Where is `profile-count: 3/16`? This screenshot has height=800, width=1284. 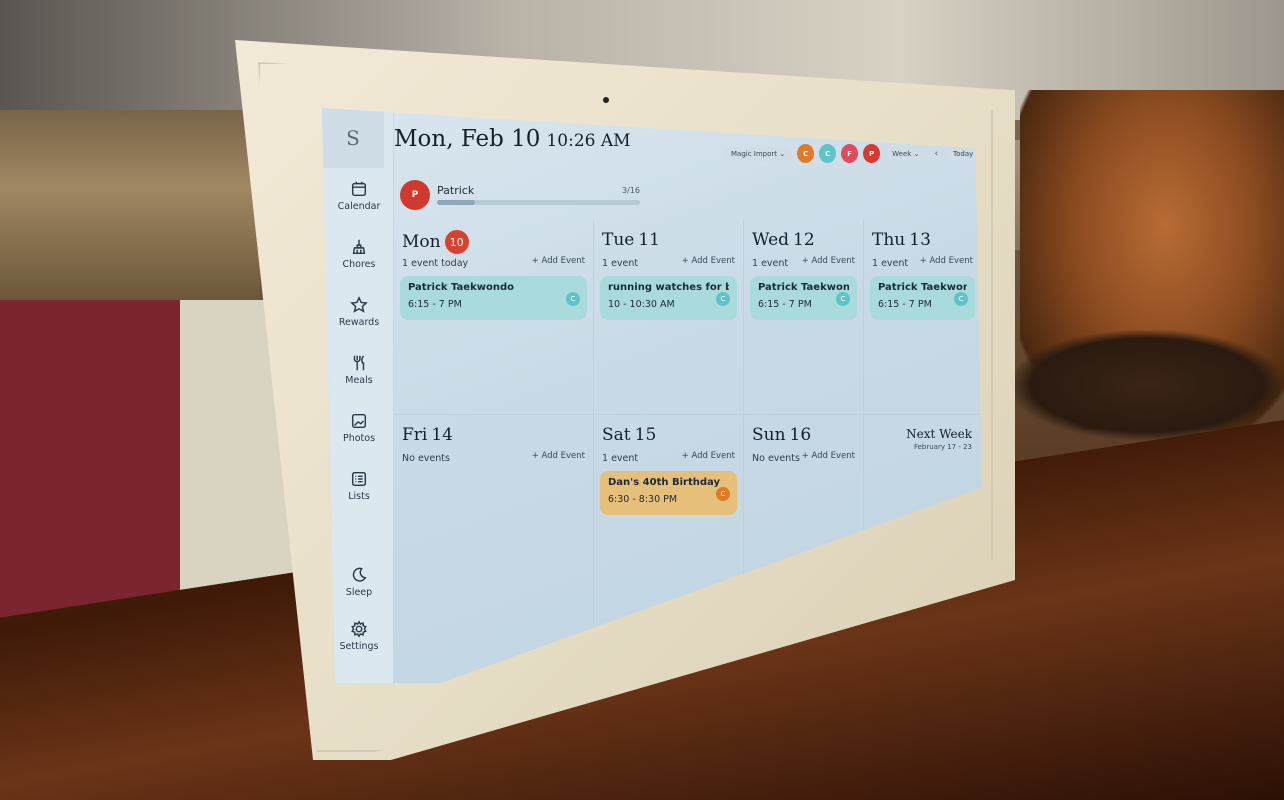
profile-count: 3/16 is located at coordinates (631, 190).